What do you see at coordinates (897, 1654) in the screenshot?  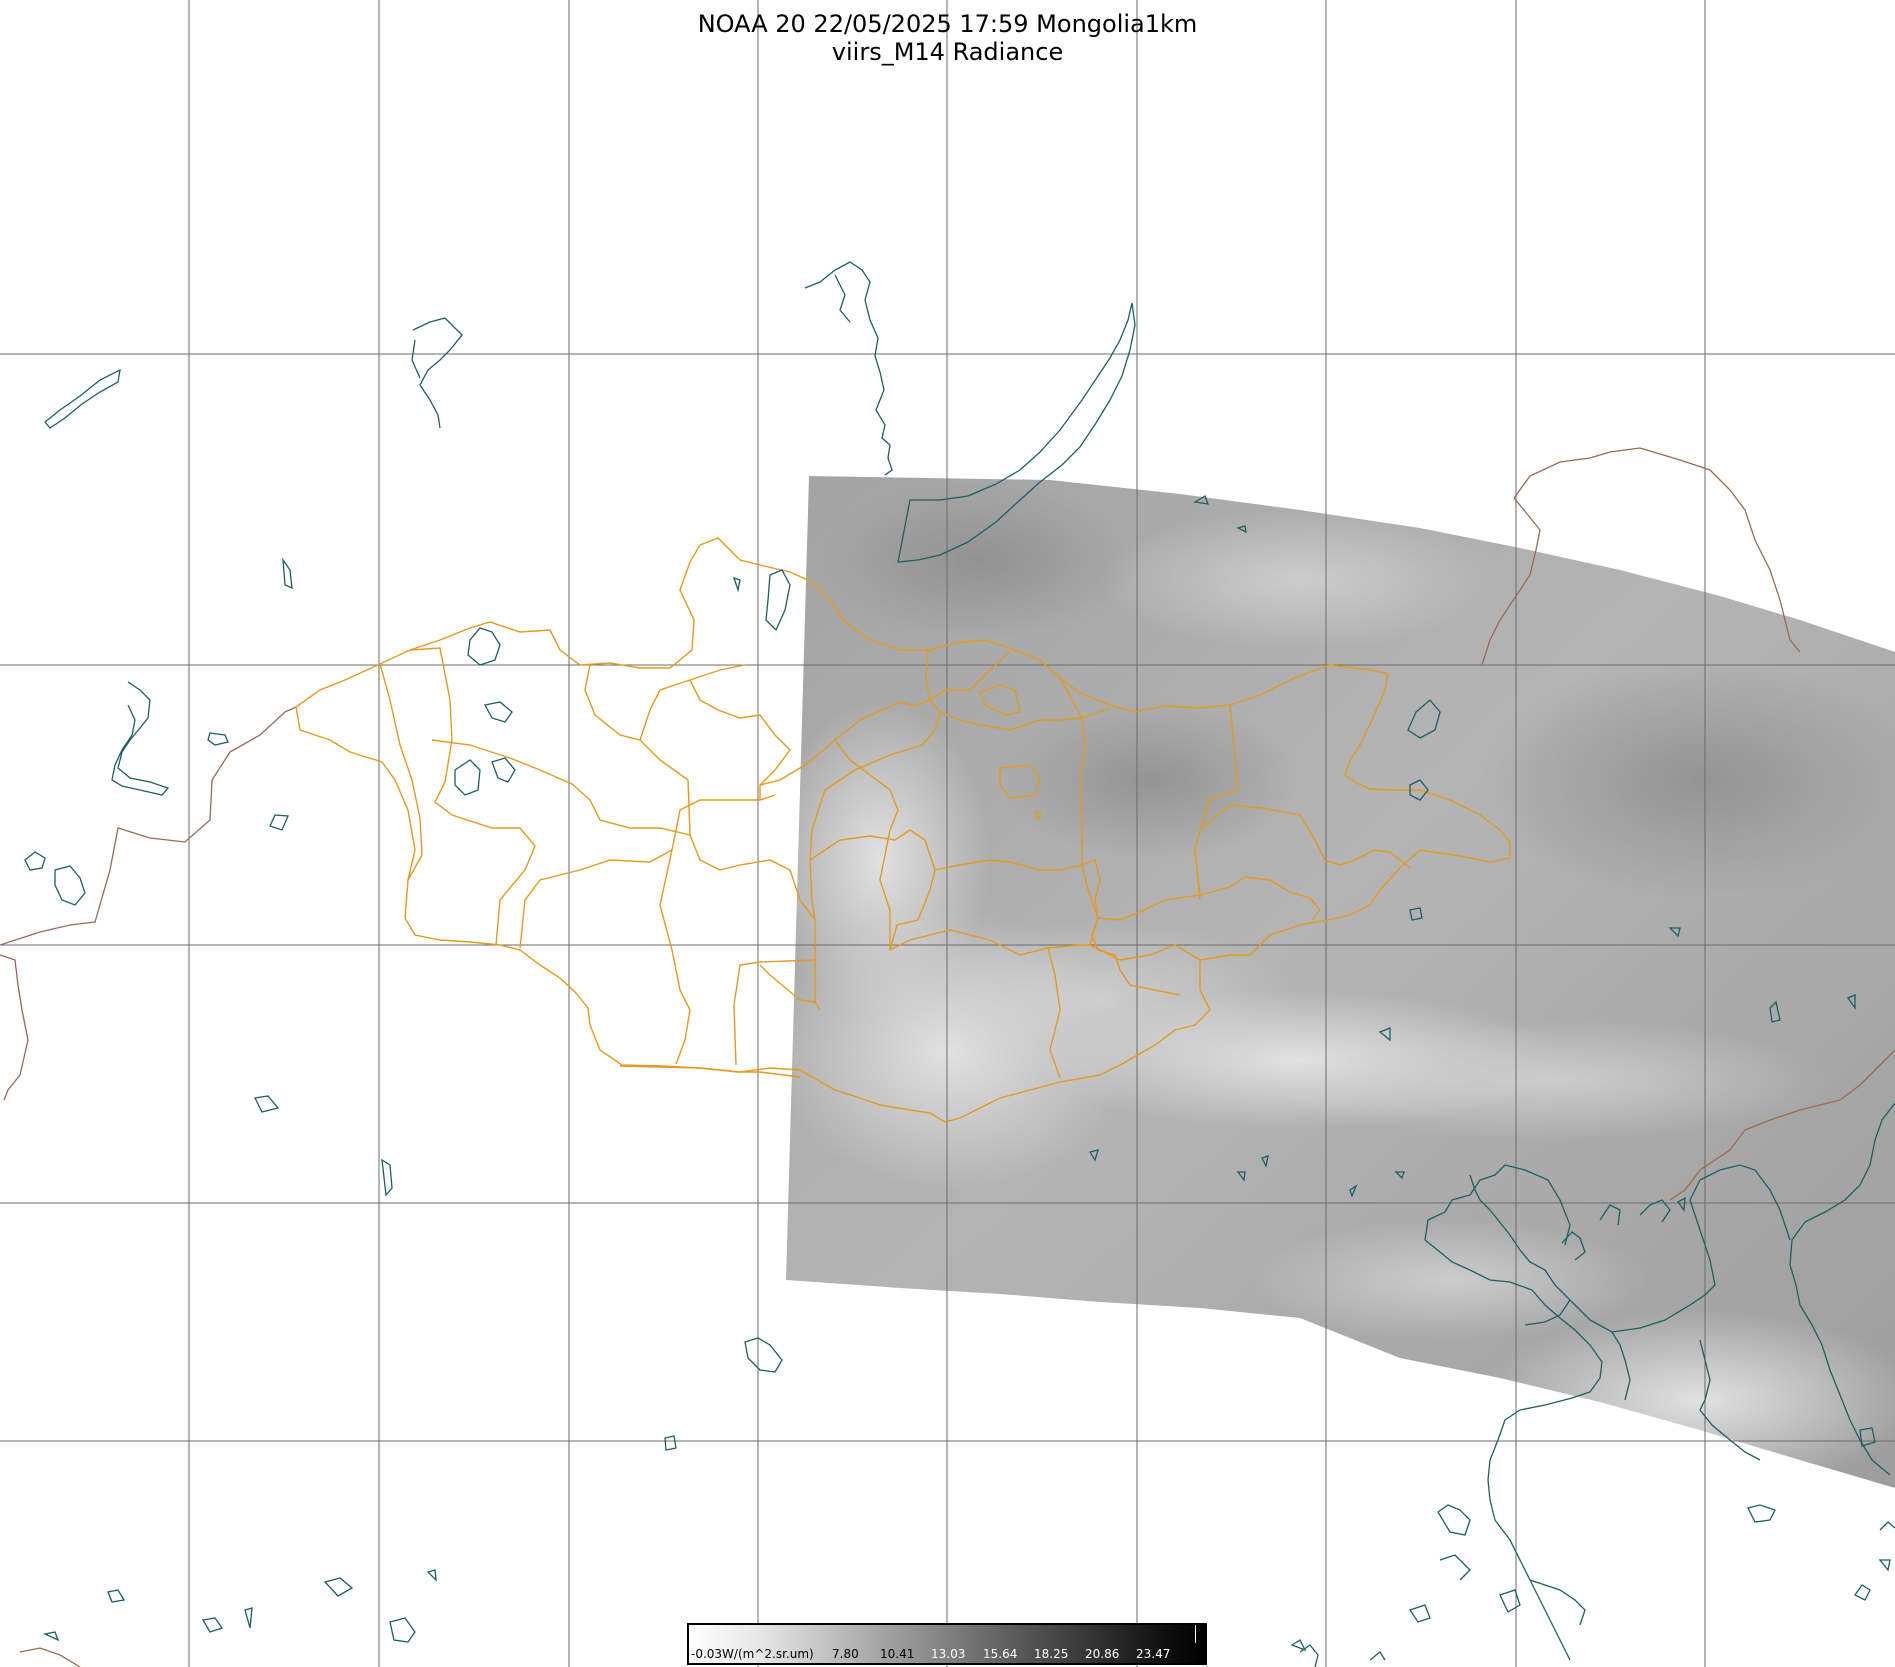 I see `colorbar-label: 10.41` at bounding box center [897, 1654].